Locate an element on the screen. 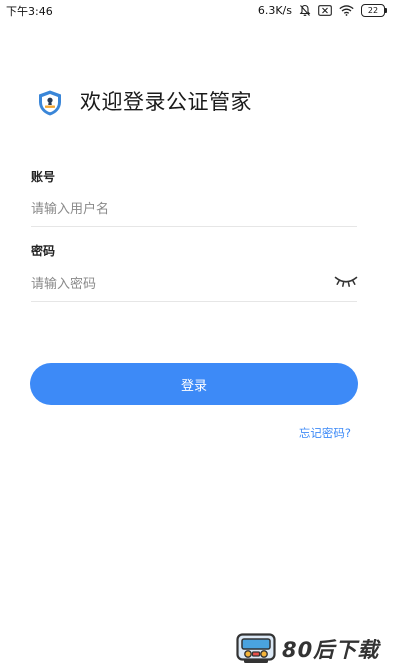 This screenshot has width=397, height=667. shield-notary-icon is located at coordinates (50, 103).